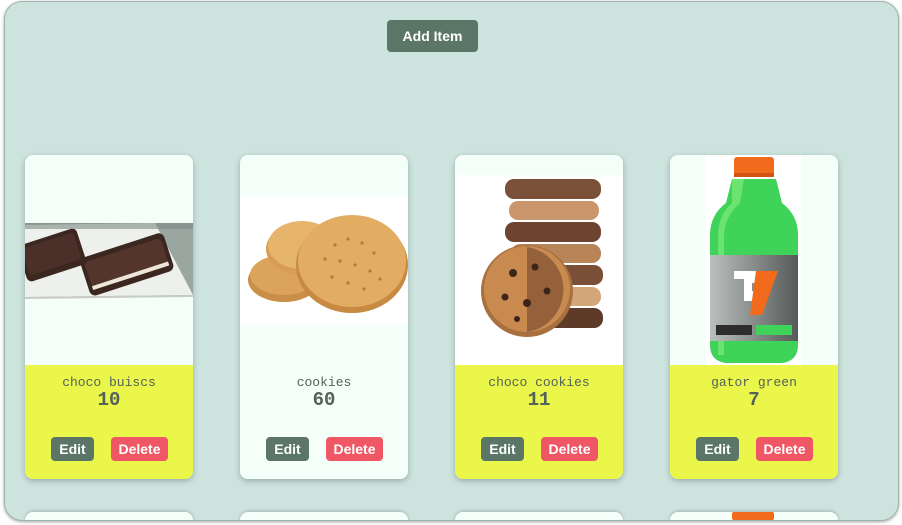  Describe the element at coordinates (324, 382) in the screenshot. I see `item-name: cookies` at that location.